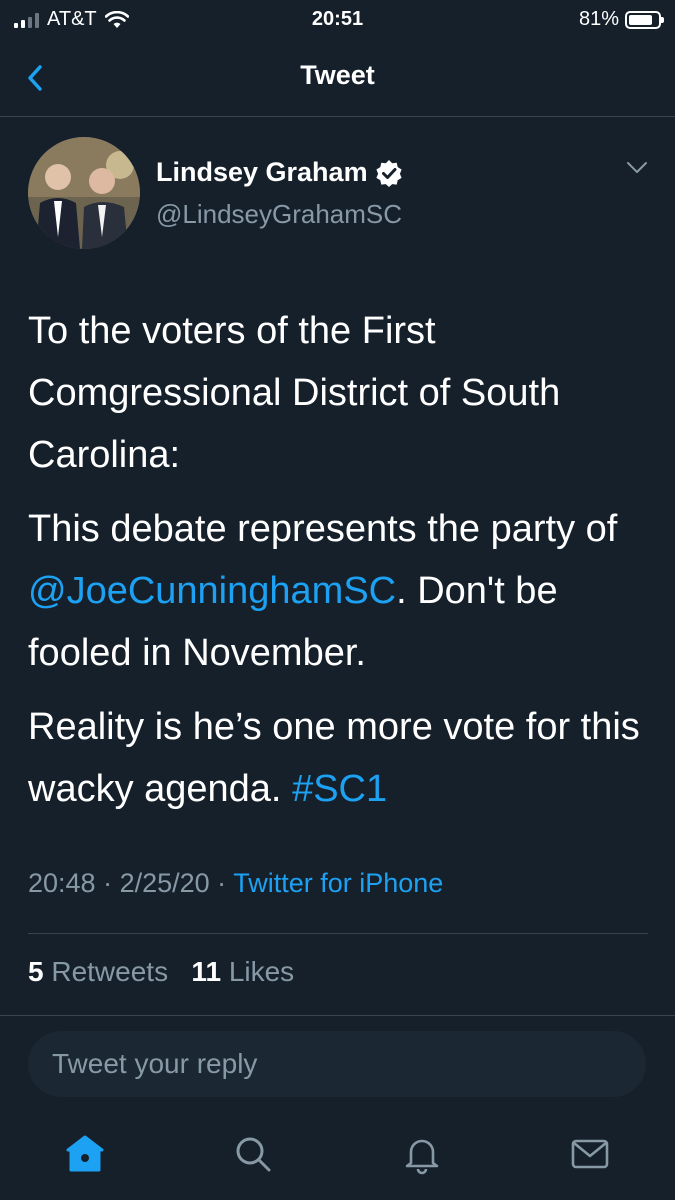  I want to click on tweet-source-link: Twitter for iPhone, so click(338, 883).